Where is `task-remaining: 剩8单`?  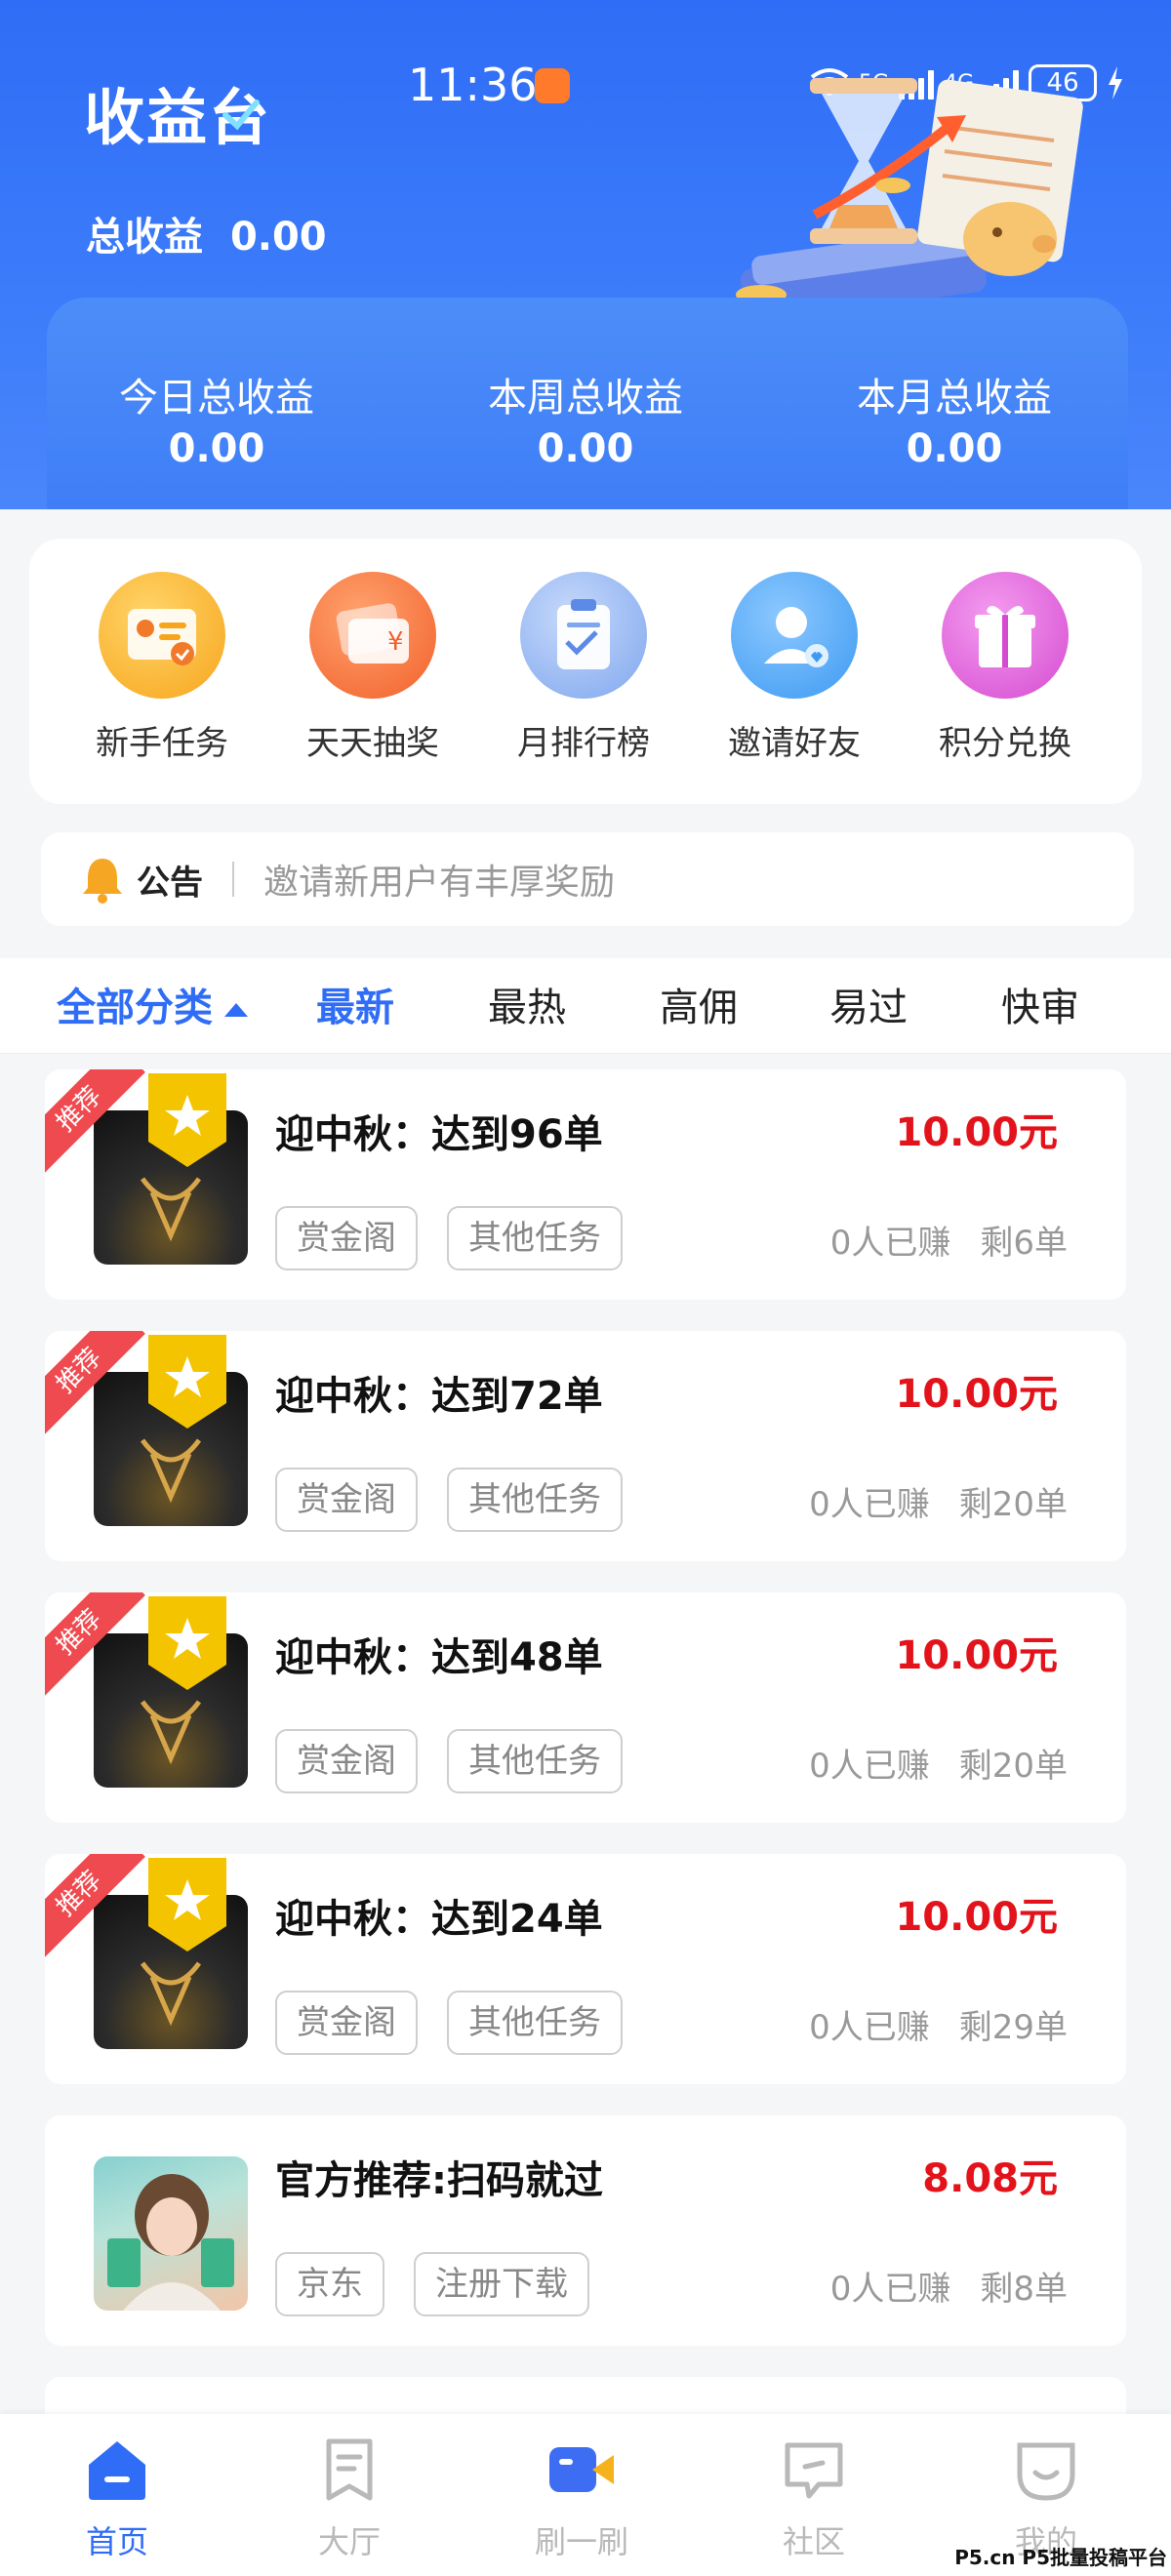
task-remaining: 剩8单 is located at coordinates (1024, 2289).